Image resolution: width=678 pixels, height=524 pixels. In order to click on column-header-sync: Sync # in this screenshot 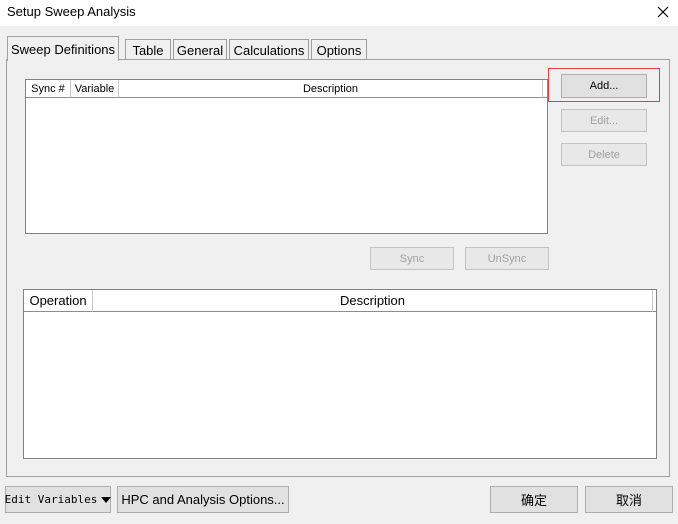, I will do `click(48, 89)`.